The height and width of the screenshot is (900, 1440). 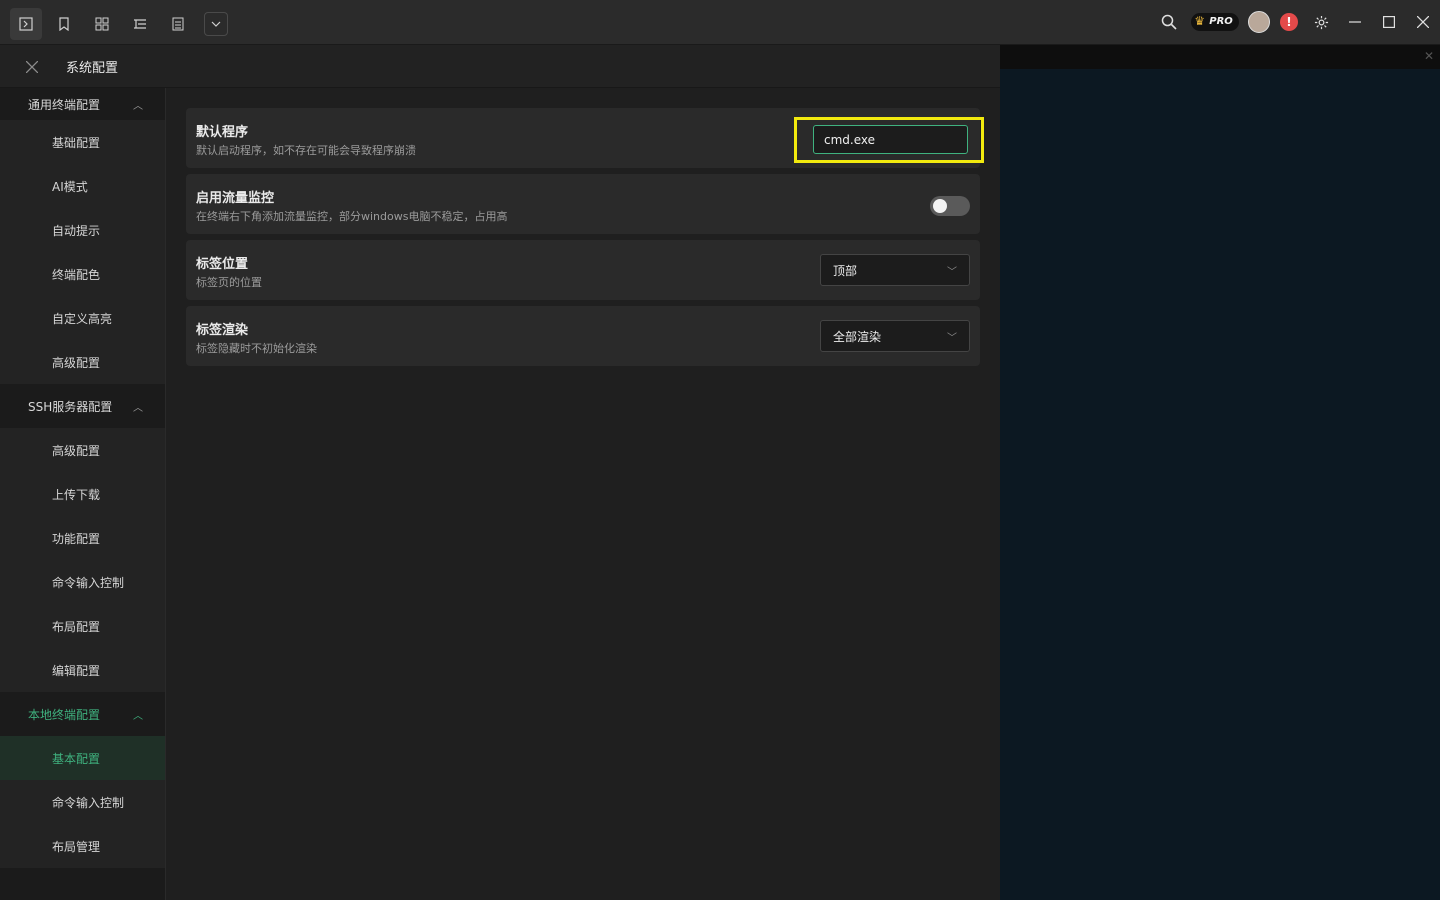 I want to click on right-toolbar: ♛ PRO !, so click(x=1296, y=22).